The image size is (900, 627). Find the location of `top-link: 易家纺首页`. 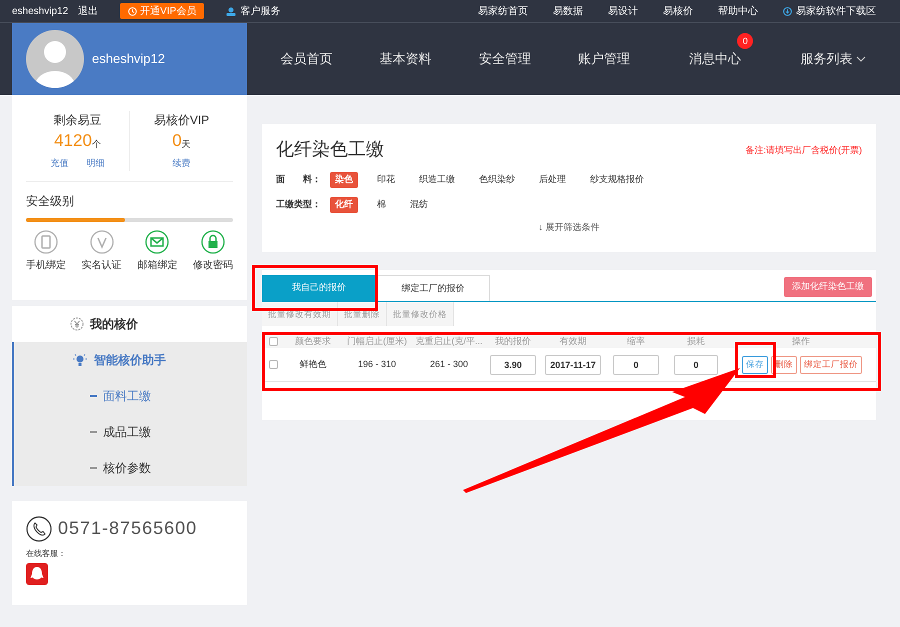

top-link: 易家纺首页 is located at coordinates (503, 11).